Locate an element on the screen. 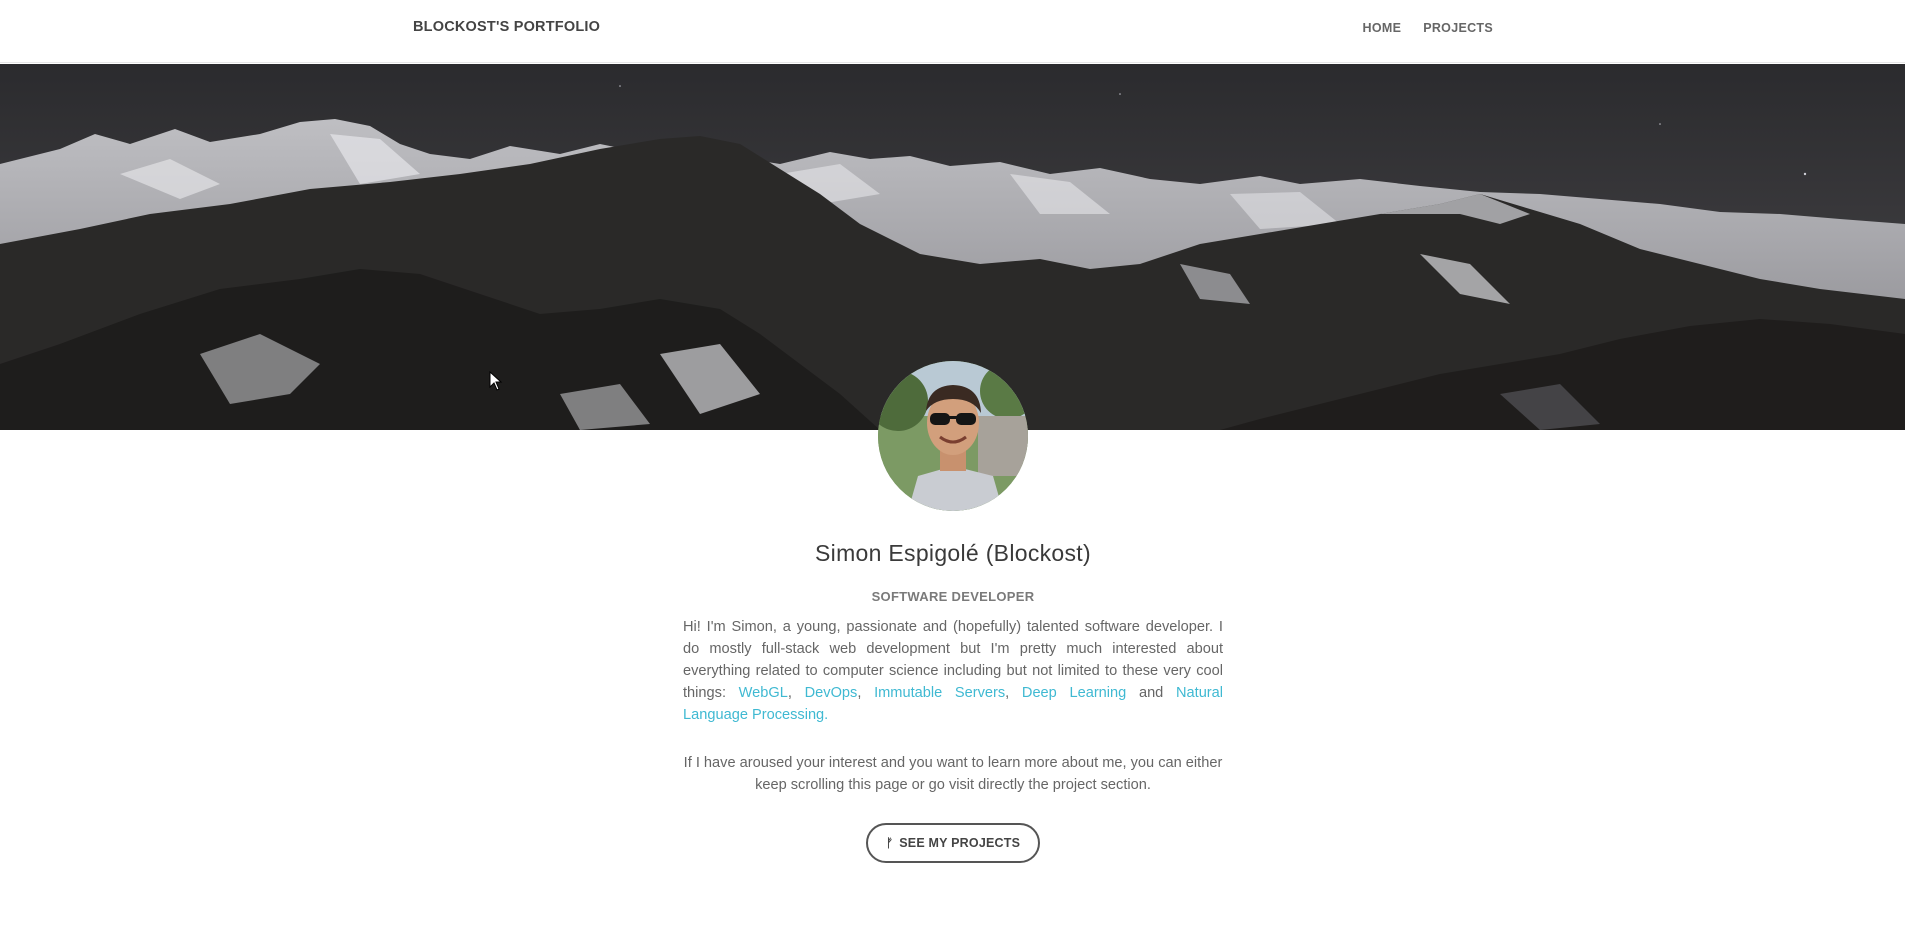 The height and width of the screenshot is (935, 1905). link-deep-learning: Deep Learning is located at coordinates (1074, 693).